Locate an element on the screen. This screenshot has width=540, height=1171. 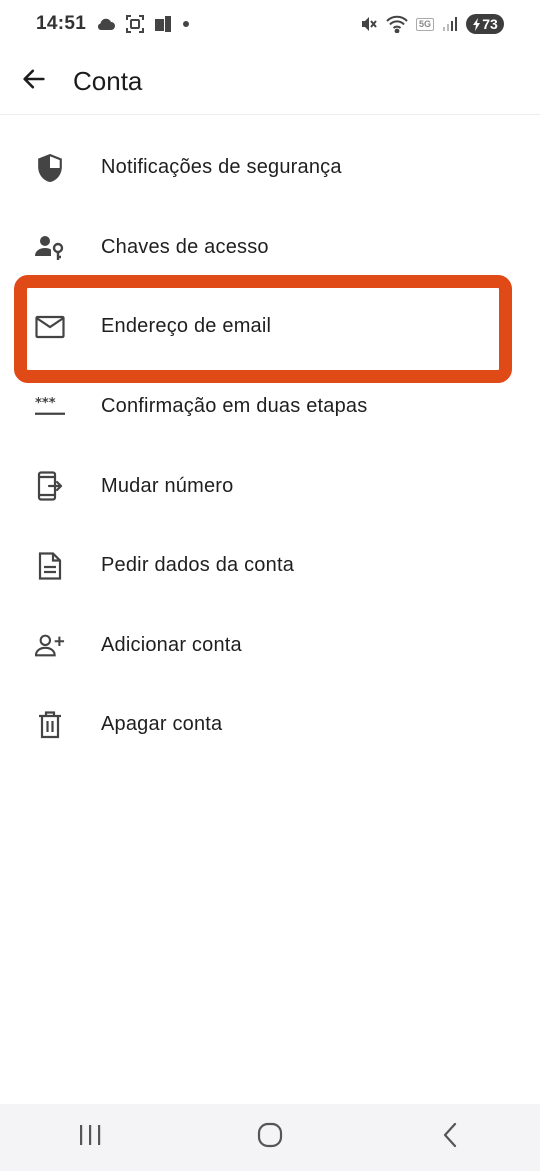
menu-item-delete-account: Apagar conta is located at coordinates (270, 725).